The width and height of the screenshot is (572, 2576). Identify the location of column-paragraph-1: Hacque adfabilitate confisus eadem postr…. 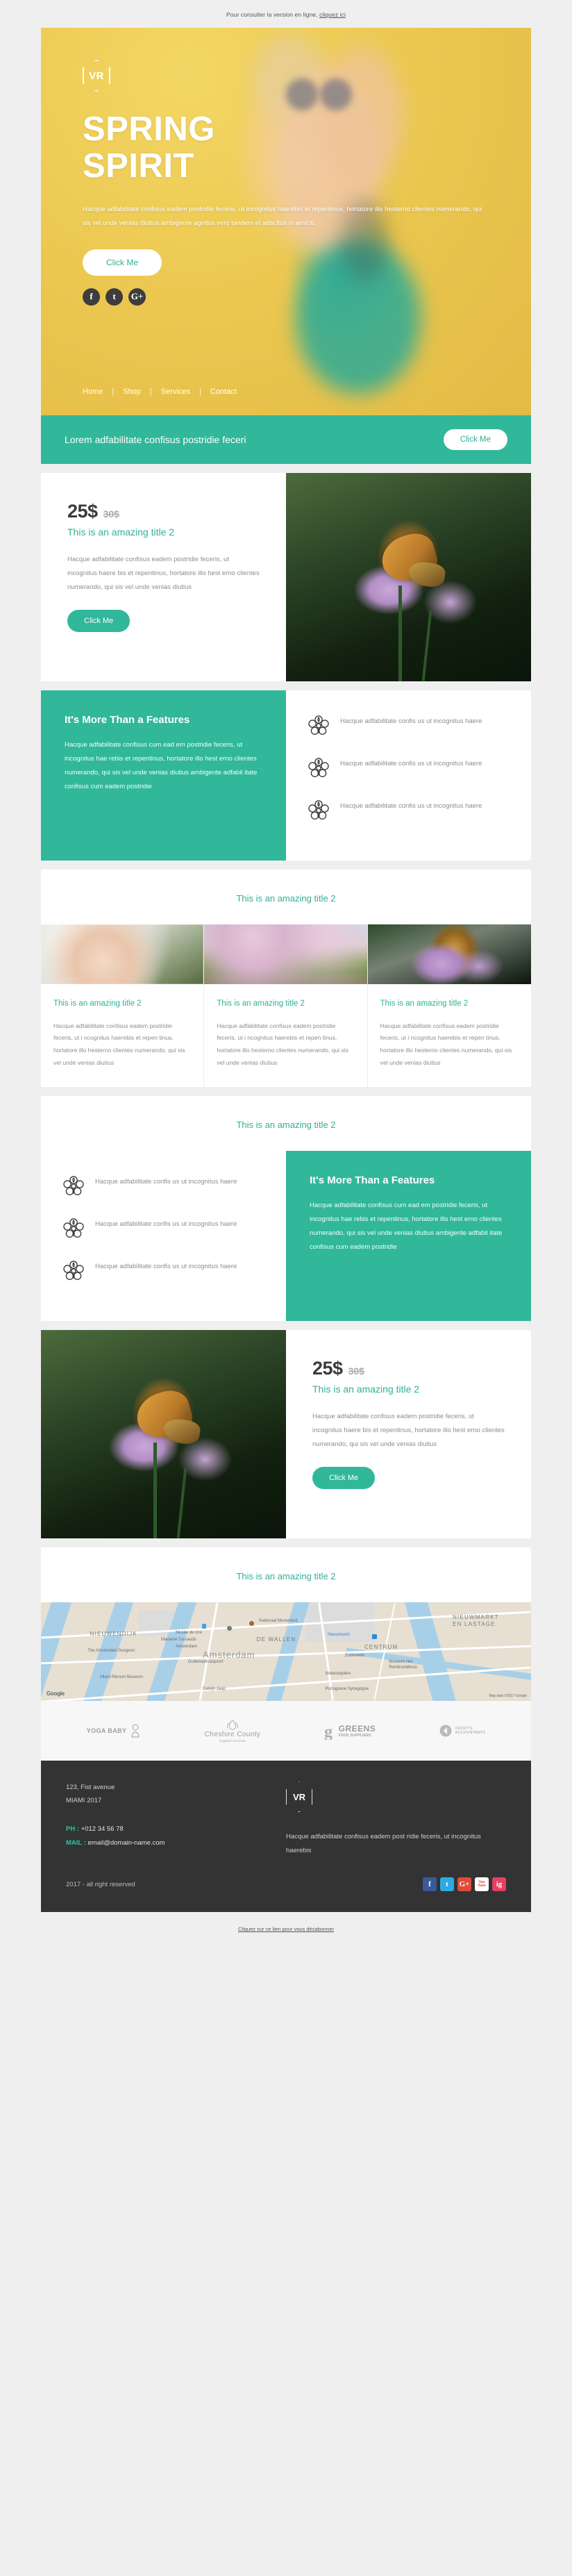
(119, 1044).